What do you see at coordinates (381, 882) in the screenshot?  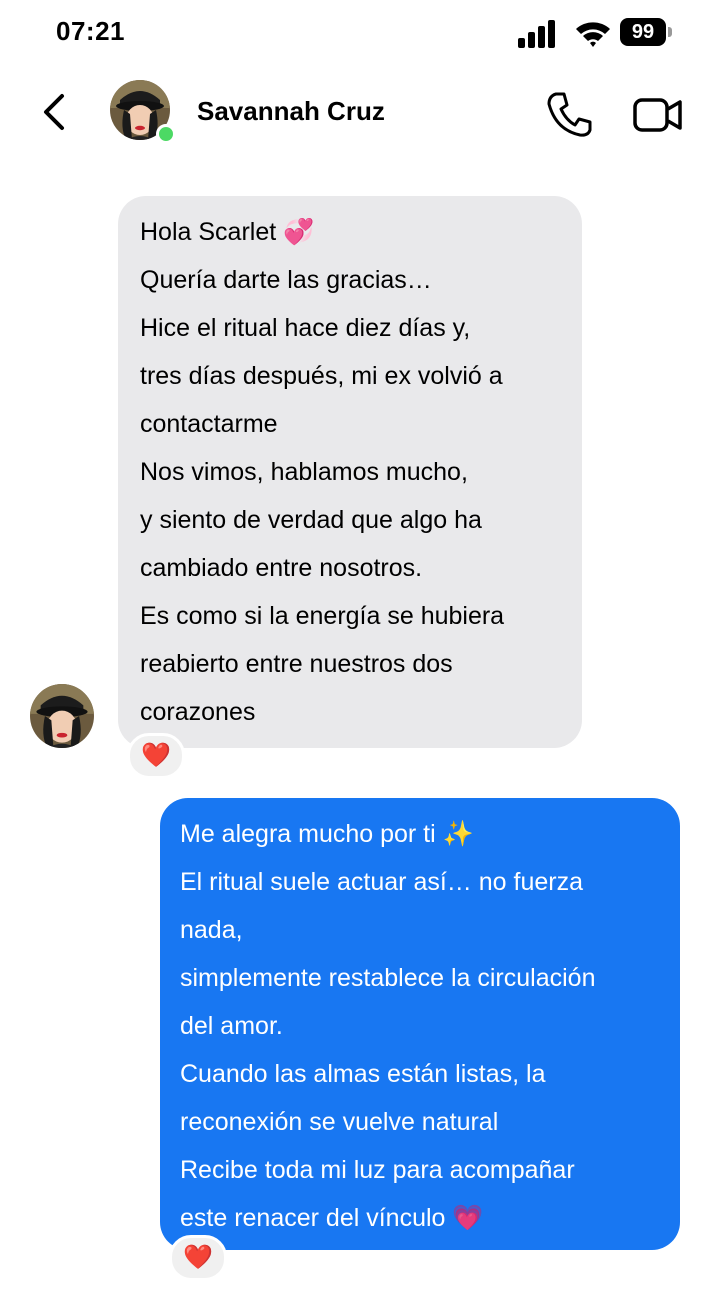 I see `message-line: El ritual suele actuar así… no fuerza` at bounding box center [381, 882].